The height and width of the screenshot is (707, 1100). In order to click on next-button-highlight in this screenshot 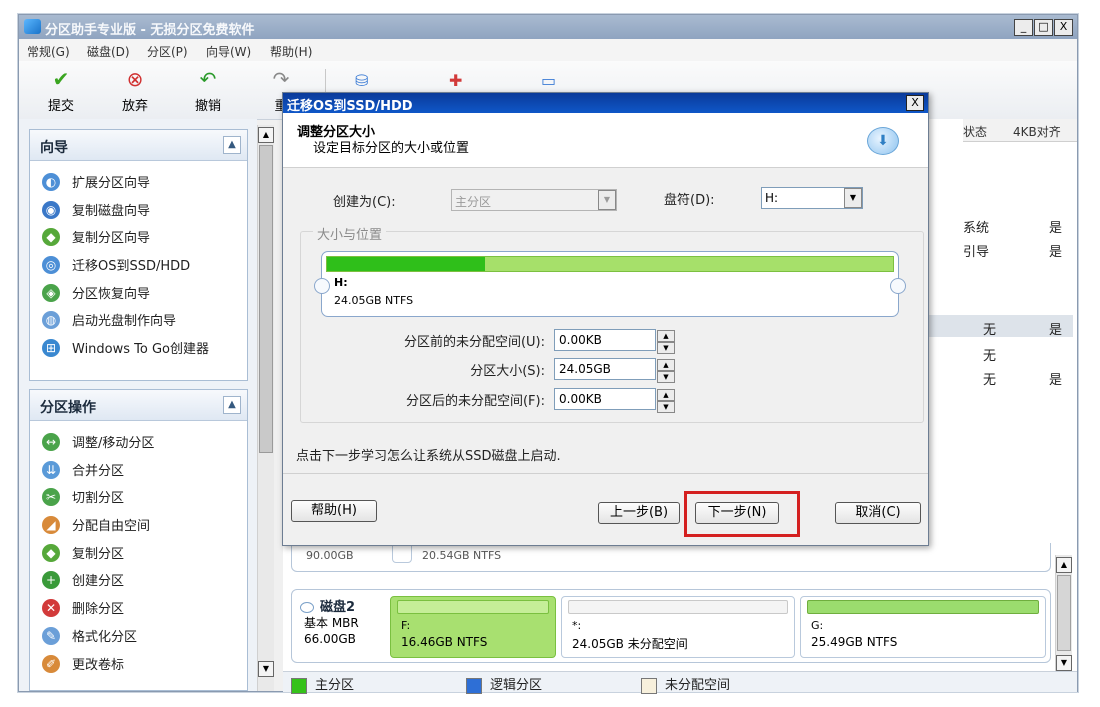, I will do `click(742, 514)`.